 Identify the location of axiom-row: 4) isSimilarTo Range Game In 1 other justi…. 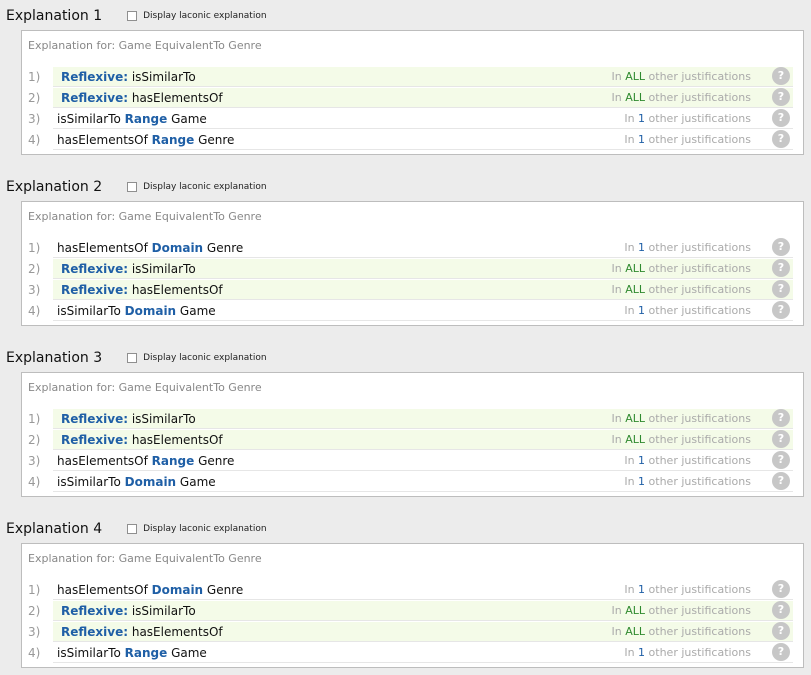
(413, 653).